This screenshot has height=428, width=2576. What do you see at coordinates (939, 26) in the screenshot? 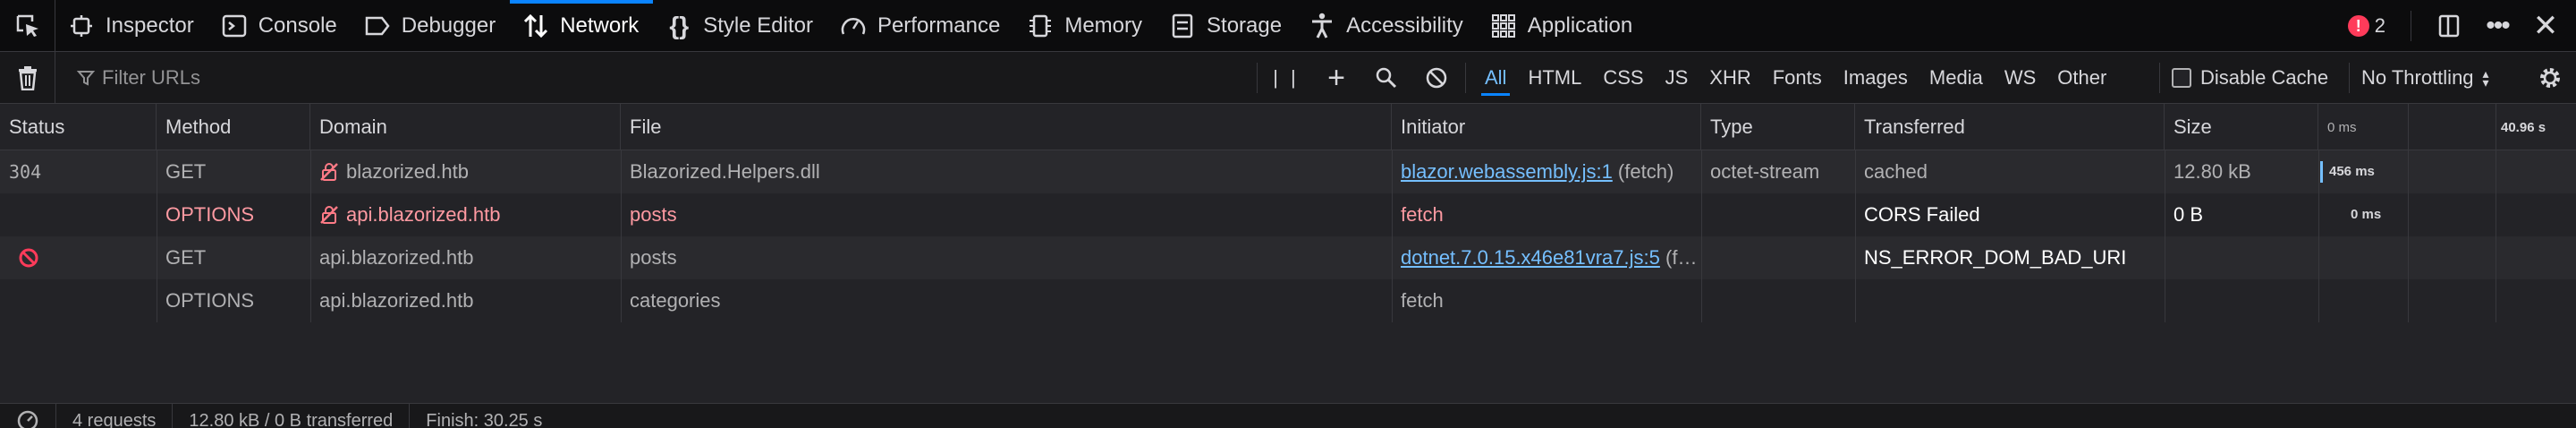
I see `tab-label: Performance` at bounding box center [939, 26].